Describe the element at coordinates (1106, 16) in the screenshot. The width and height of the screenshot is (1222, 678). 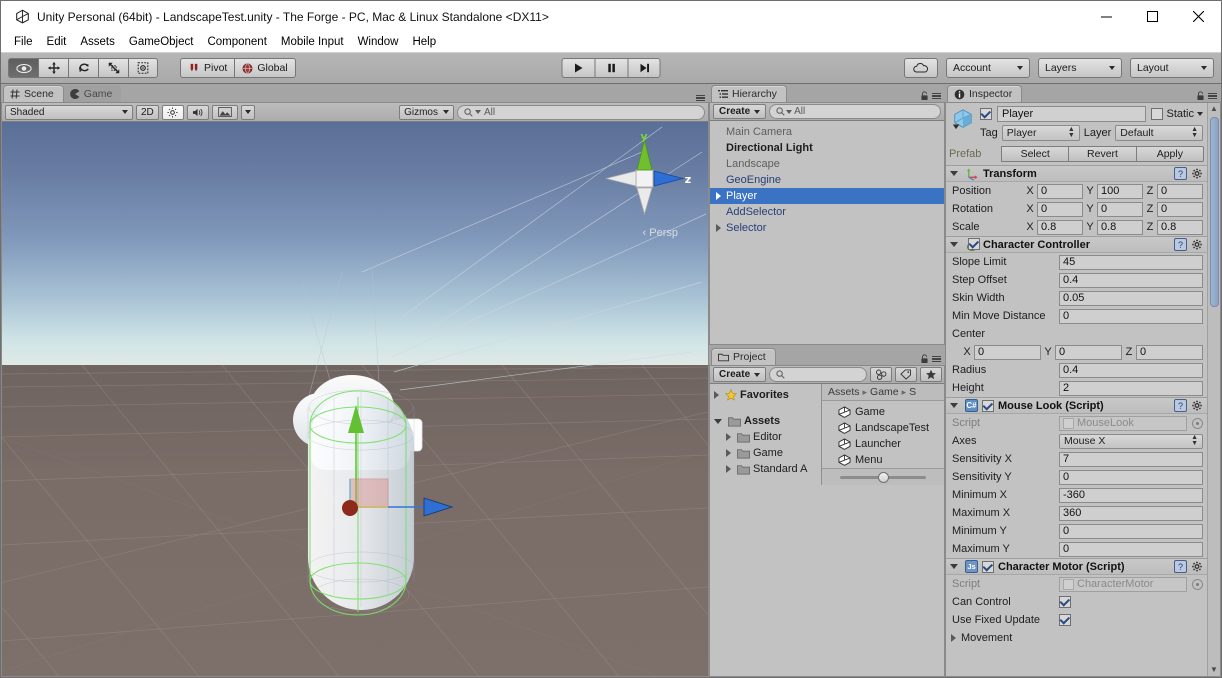
I see `minimize-button` at that location.